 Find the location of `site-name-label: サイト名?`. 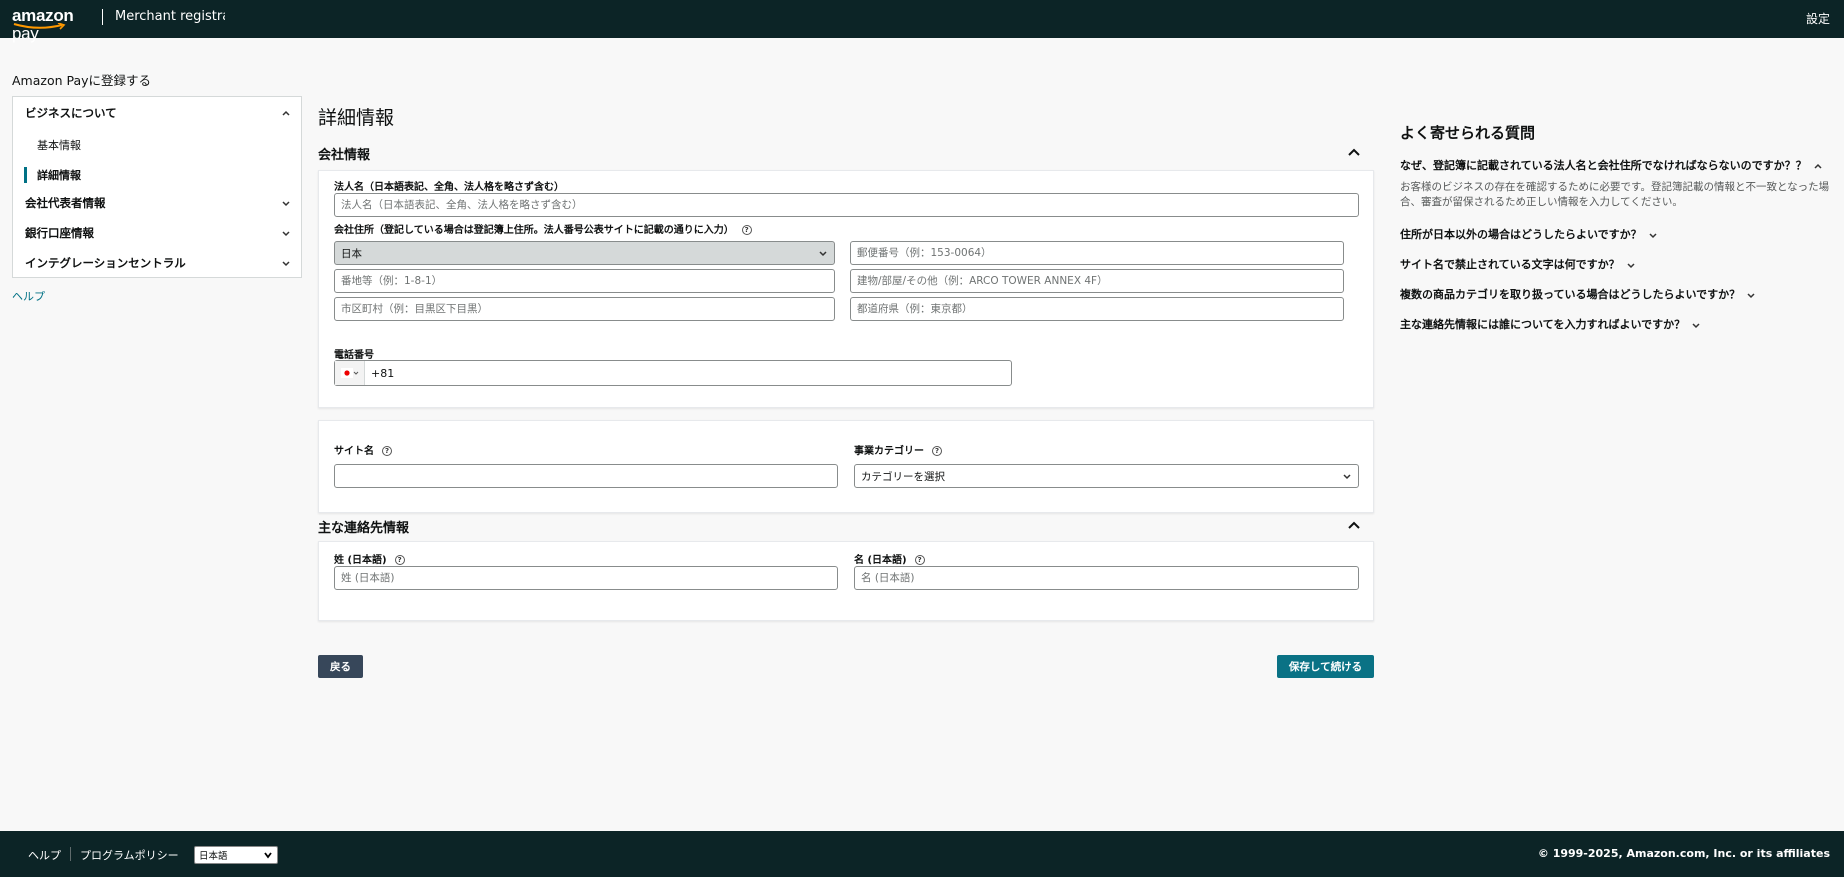

site-name-label: サイト名? is located at coordinates (363, 449).